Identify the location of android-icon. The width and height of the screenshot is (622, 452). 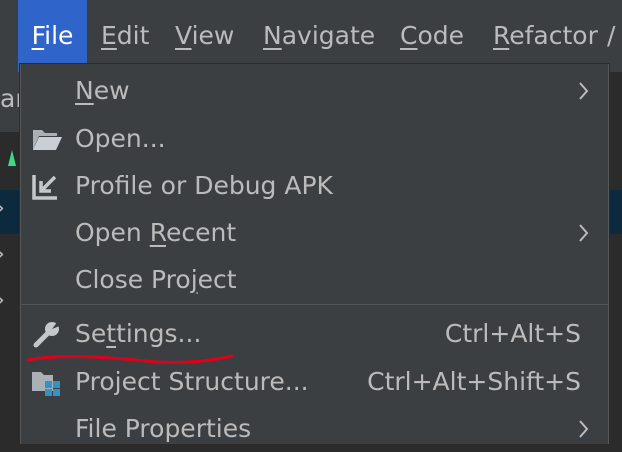
(12, 158).